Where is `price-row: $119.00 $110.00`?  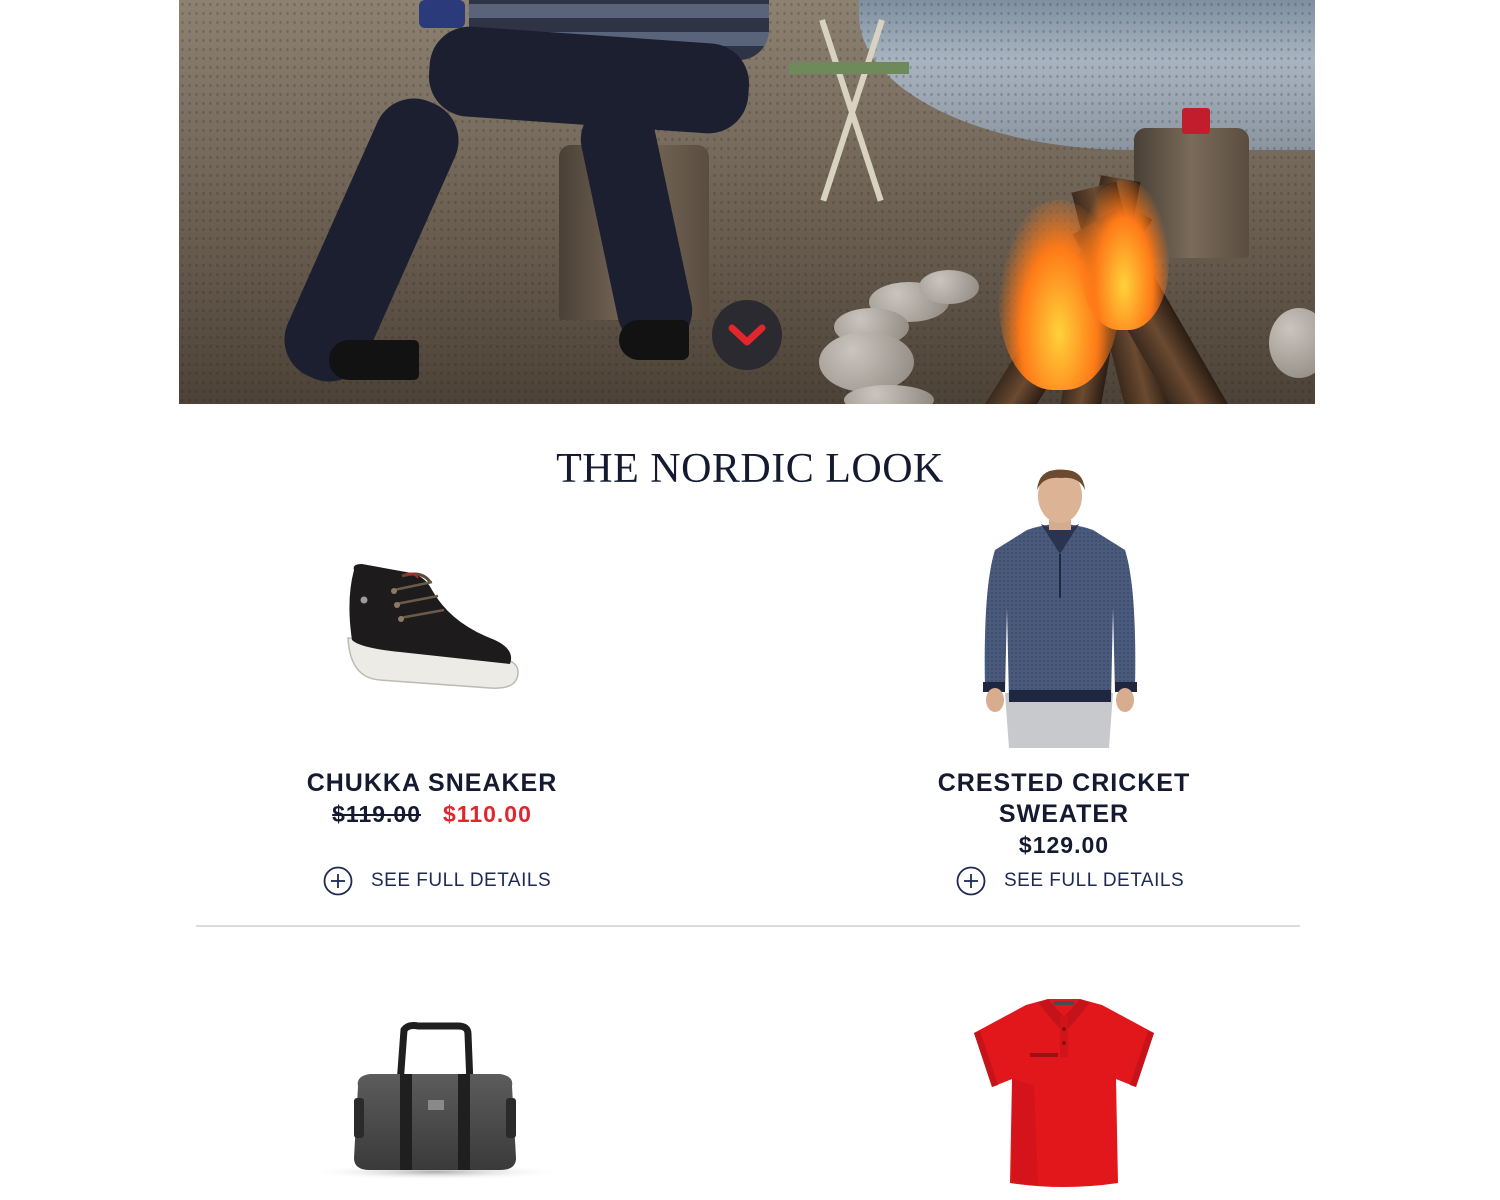
price-row: $119.00 $110.00 is located at coordinates (432, 814).